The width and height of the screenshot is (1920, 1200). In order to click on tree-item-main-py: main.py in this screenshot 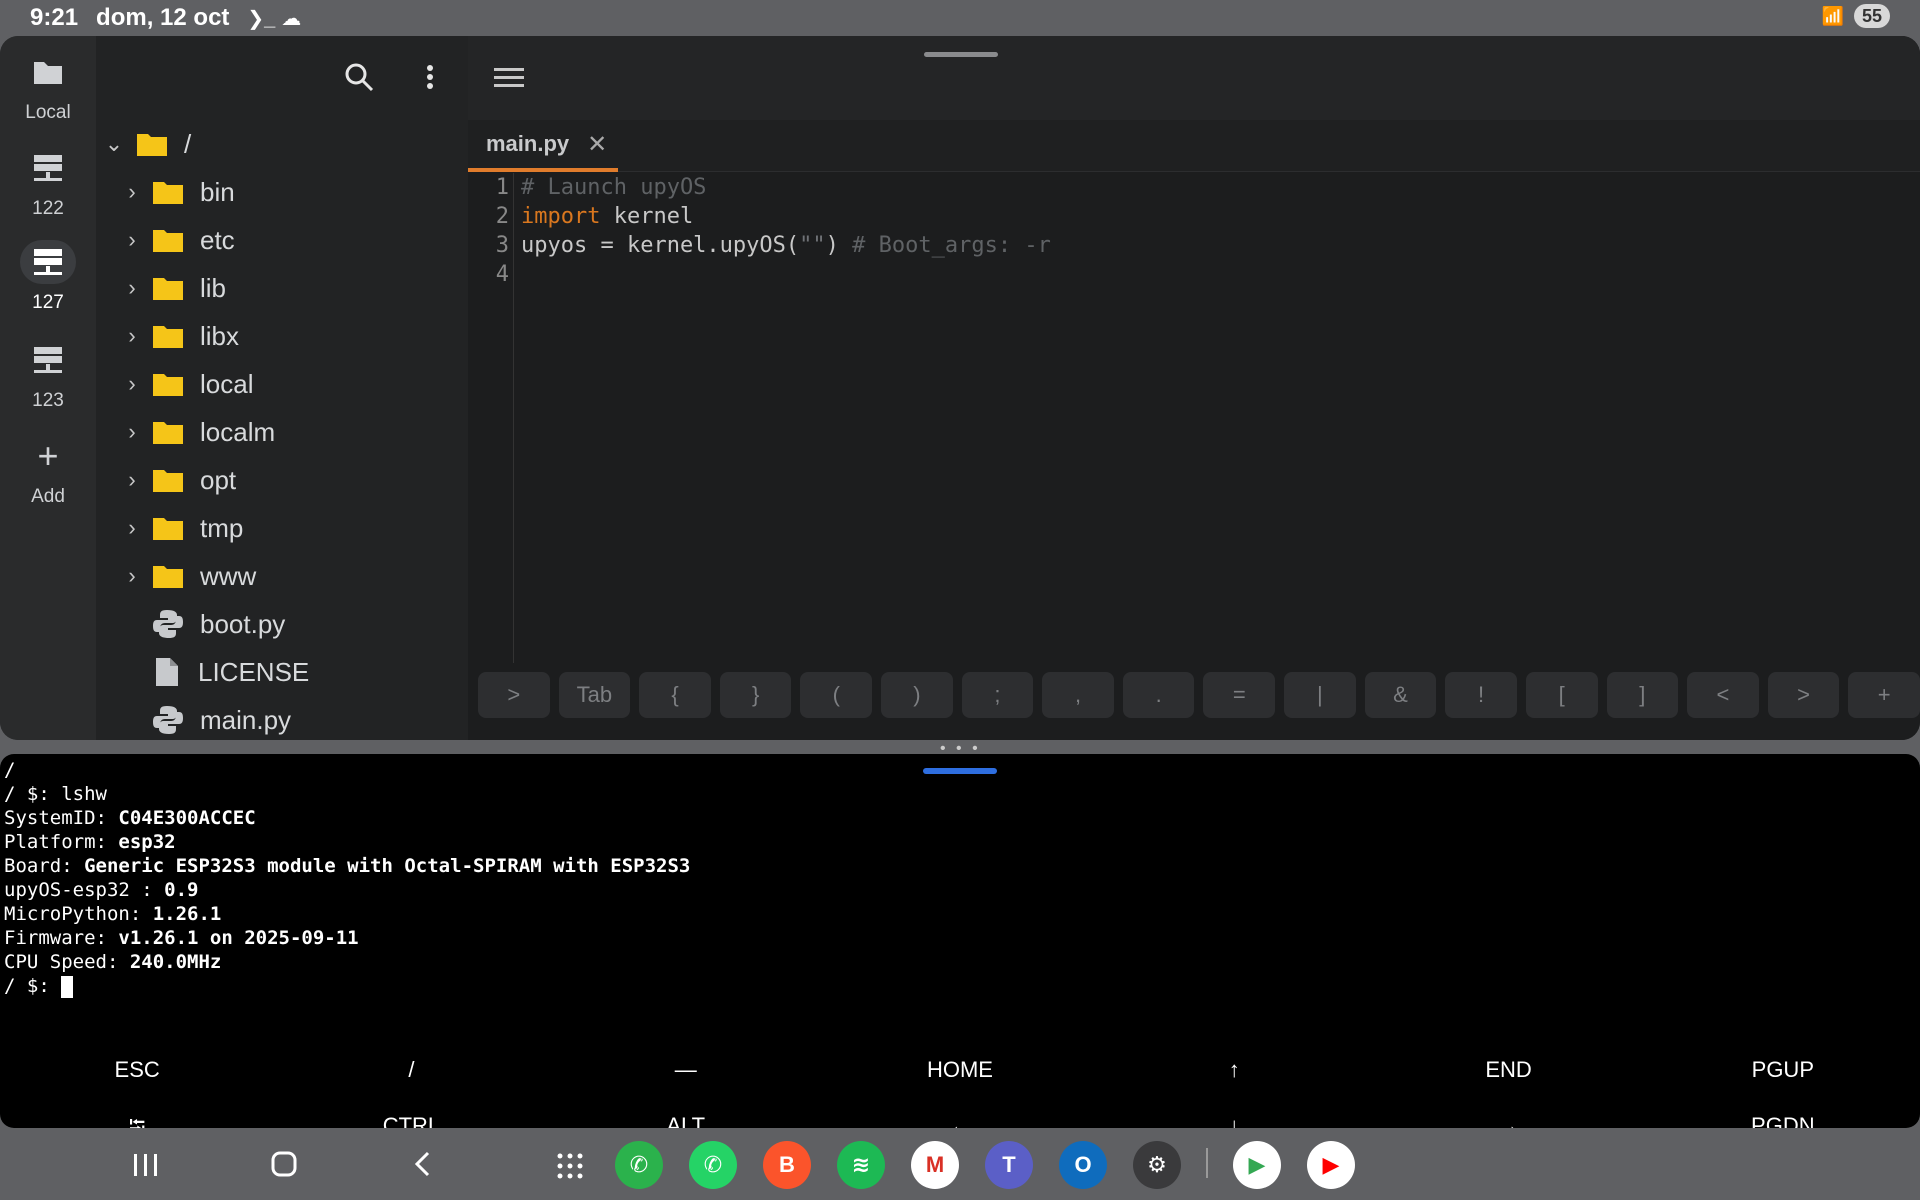, I will do `click(282, 718)`.